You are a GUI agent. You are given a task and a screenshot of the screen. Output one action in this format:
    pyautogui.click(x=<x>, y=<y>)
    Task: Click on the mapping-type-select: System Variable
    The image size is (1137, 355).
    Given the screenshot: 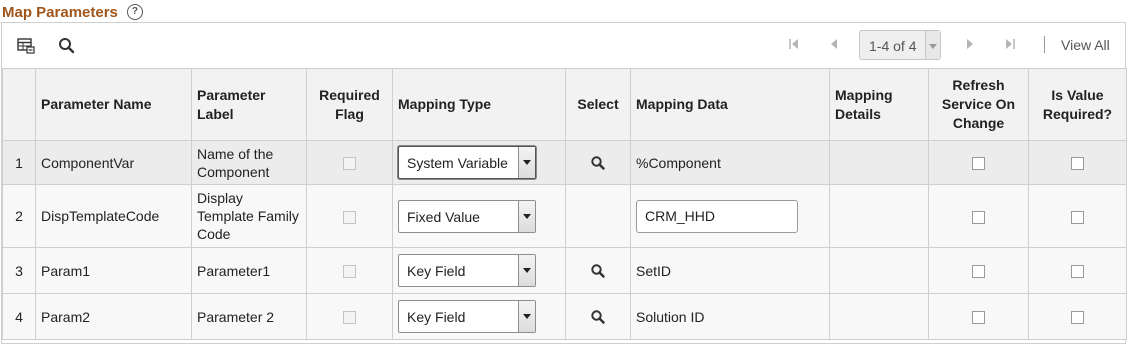 What is the action you would take?
    pyautogui.click(x=467, y=162)
    